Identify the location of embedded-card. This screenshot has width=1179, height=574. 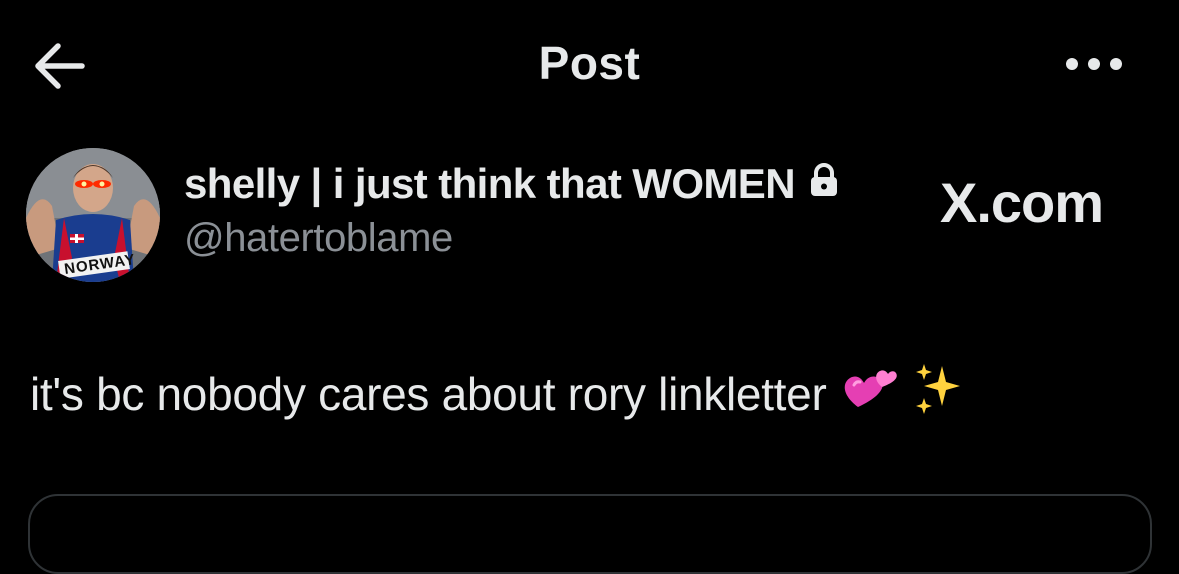
(590, 534).